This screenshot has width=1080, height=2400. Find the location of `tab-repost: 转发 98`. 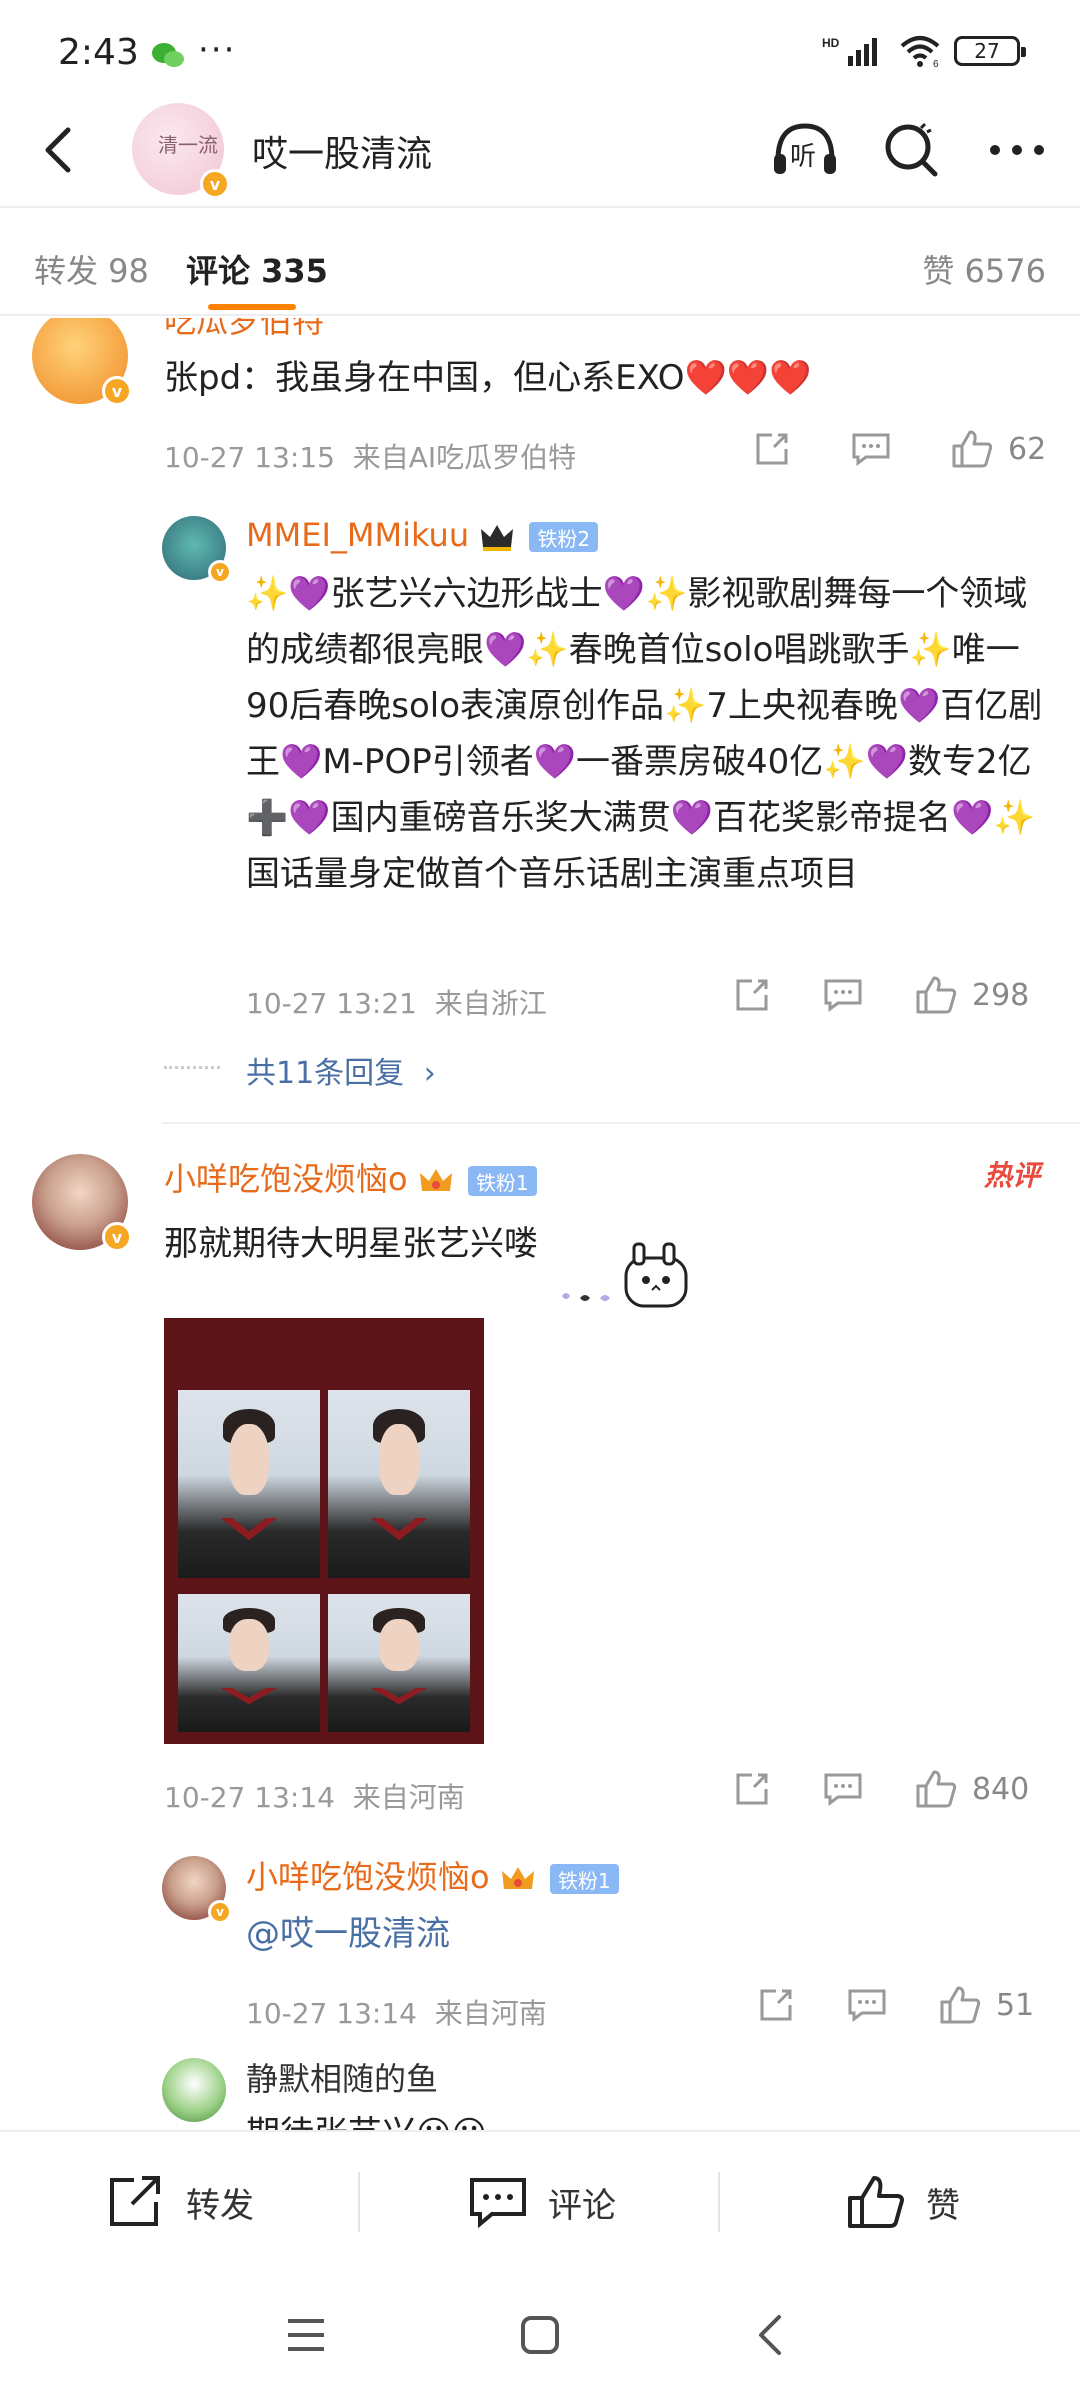

tab-repost: 转发 98 is located at coordinates (91, 269).